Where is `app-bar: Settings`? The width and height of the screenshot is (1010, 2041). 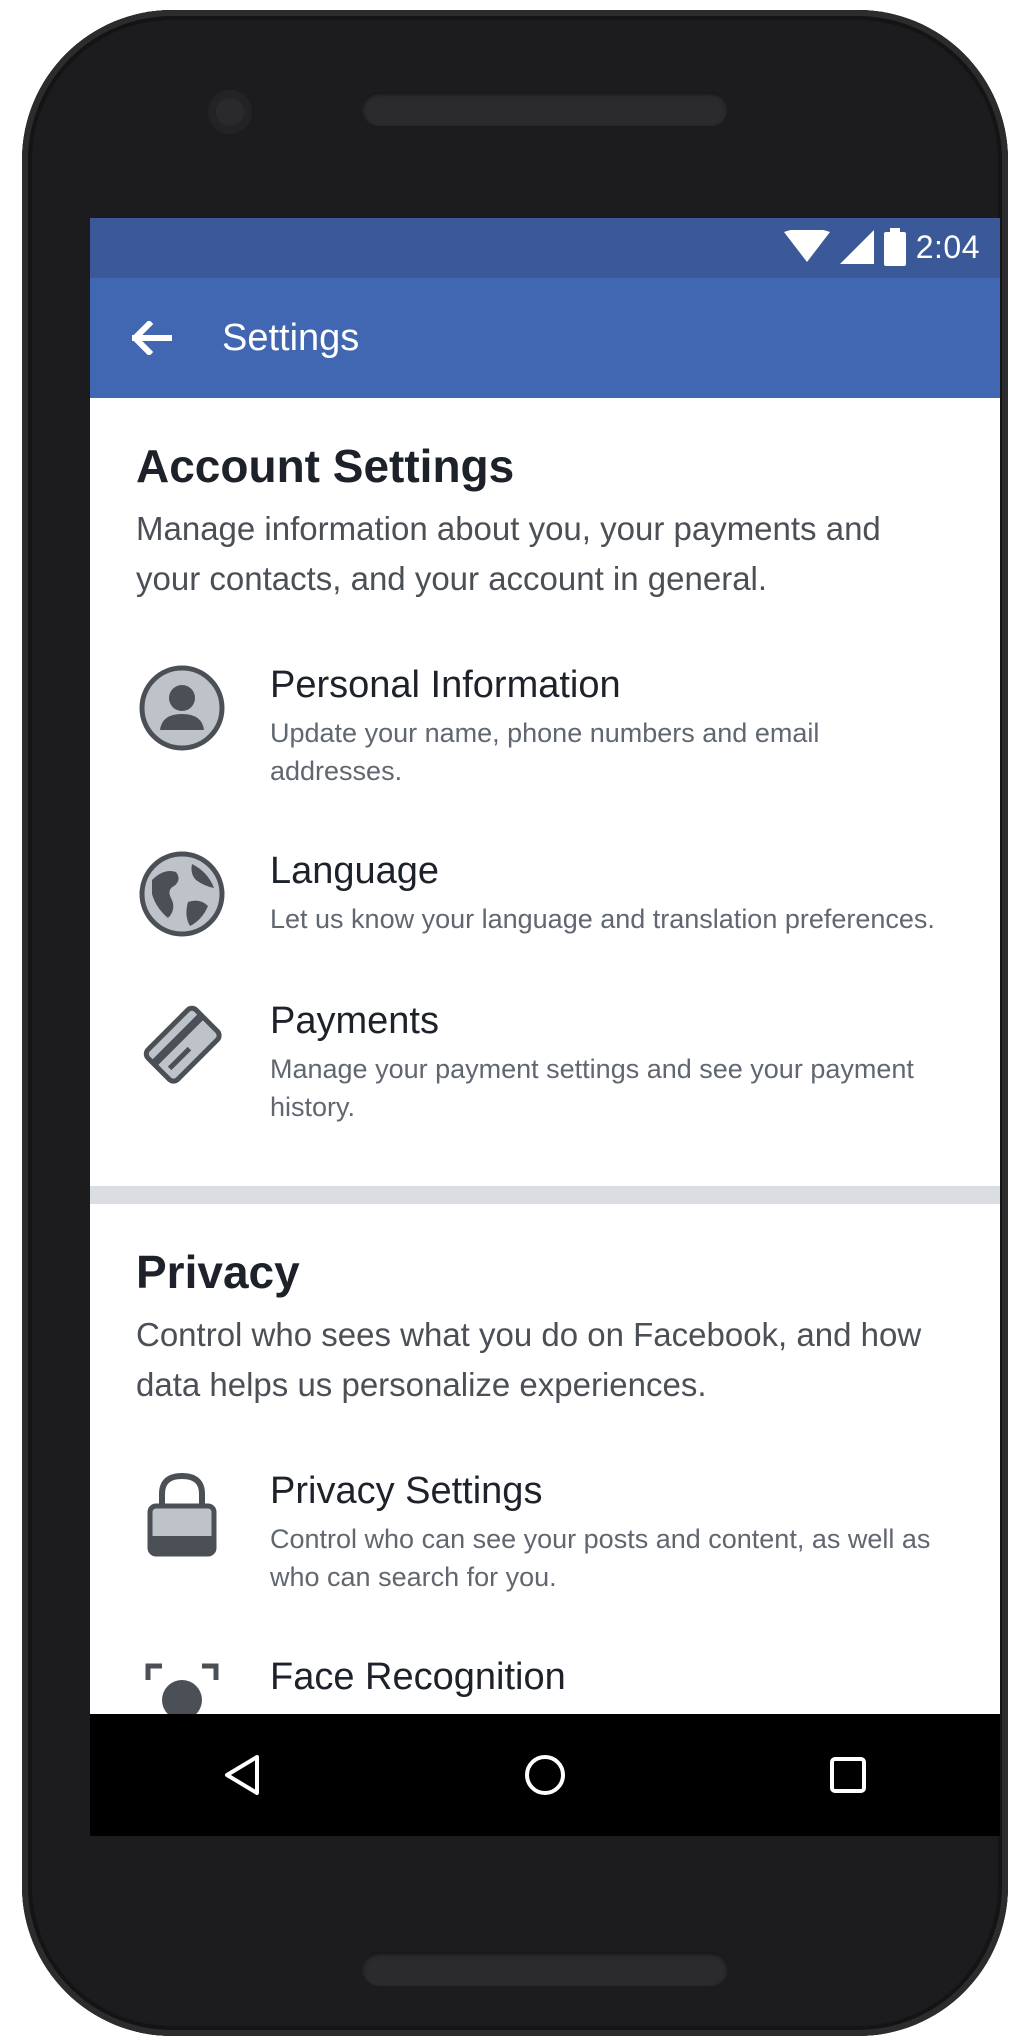
app-bar: Settings is located at coordinates (545, 338).